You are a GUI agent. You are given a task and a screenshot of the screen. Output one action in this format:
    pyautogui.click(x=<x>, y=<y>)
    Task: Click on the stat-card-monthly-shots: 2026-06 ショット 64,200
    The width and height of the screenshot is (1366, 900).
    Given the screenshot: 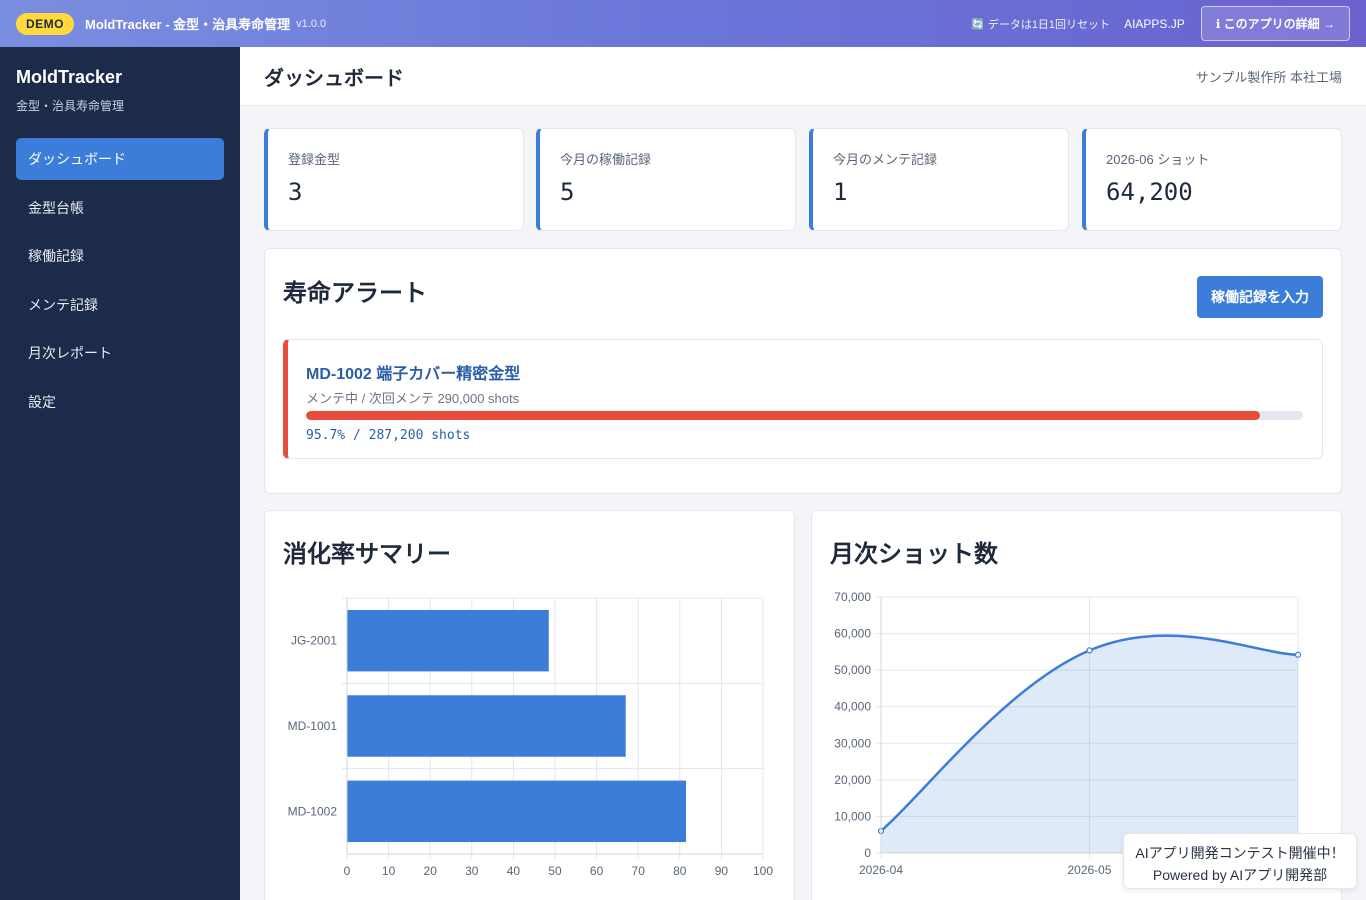 What is the action you would take?
    pyautogui.click(x=1212, y=179)
    